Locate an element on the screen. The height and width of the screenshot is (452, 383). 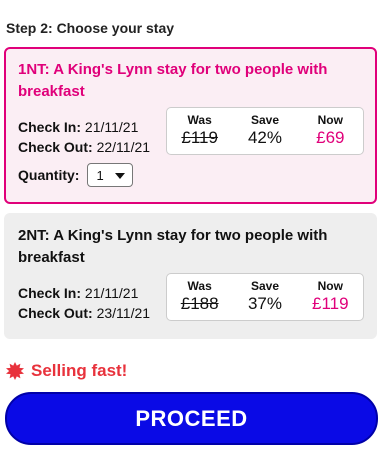
quantity-value: 1 is located at coordinates (100, 175).